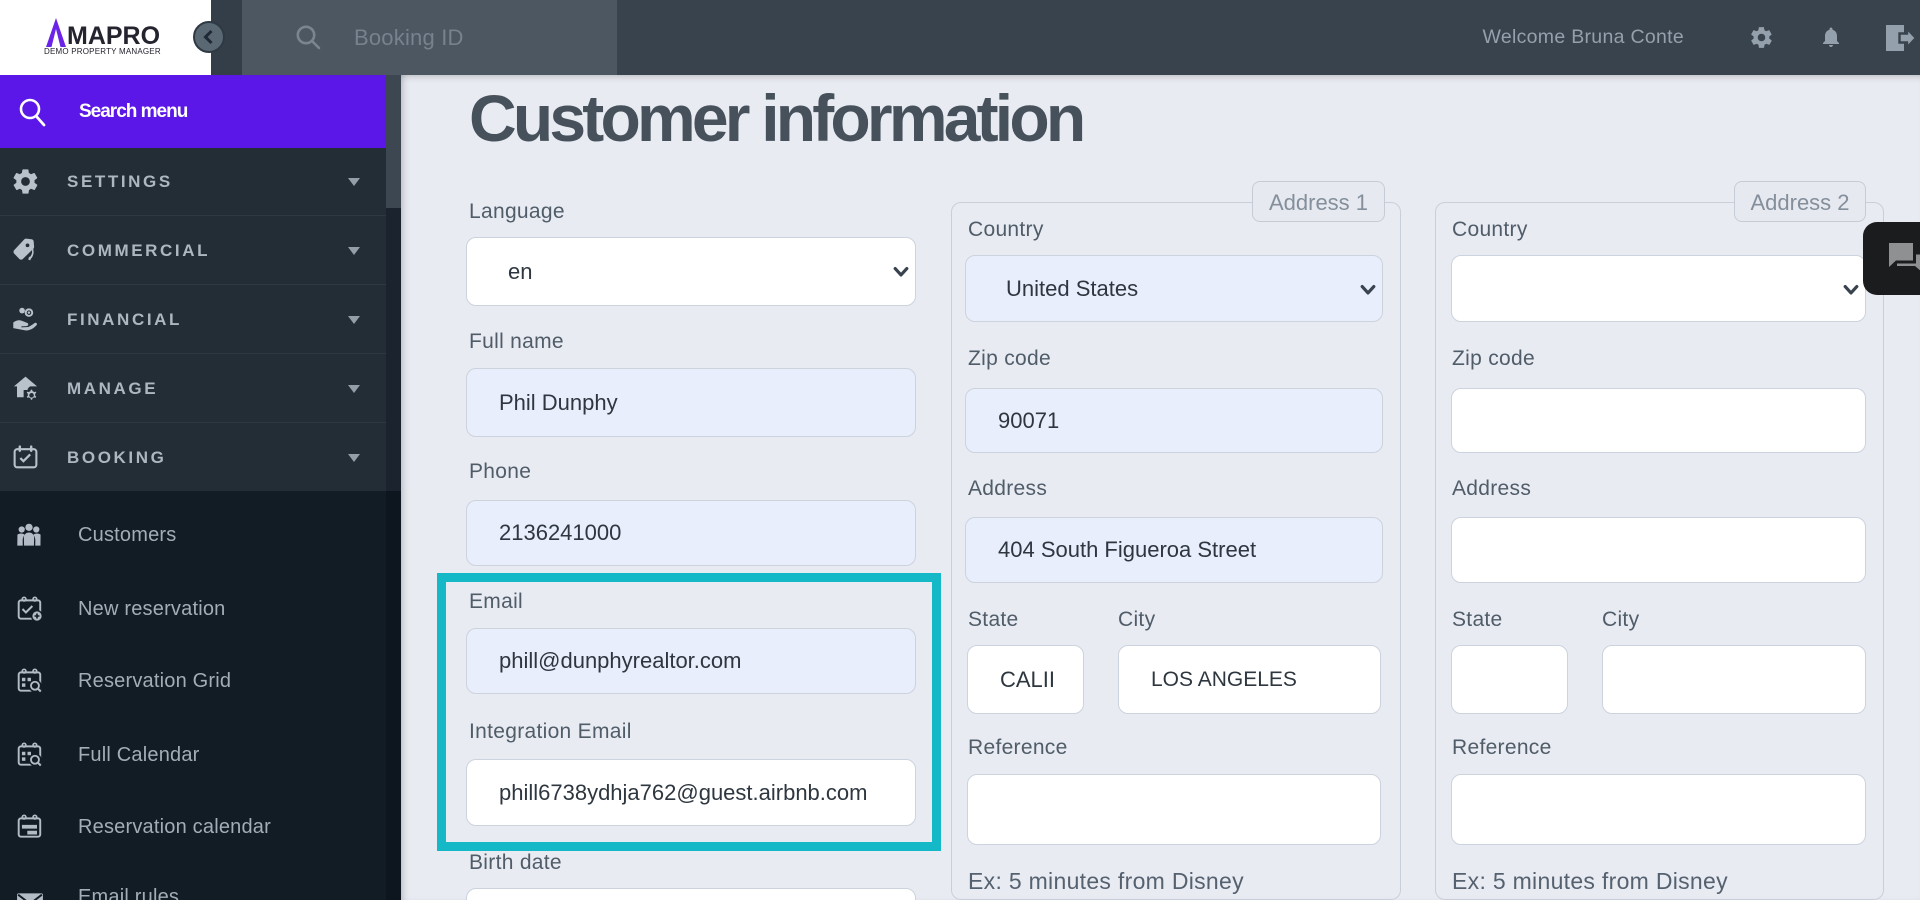 The width and height of the screenshot is (1920, 900). Describe the element at coordinates (102, 51) in the screenshot. I see `svg-text: DEMO PROPERTY MANAGER` at that location.